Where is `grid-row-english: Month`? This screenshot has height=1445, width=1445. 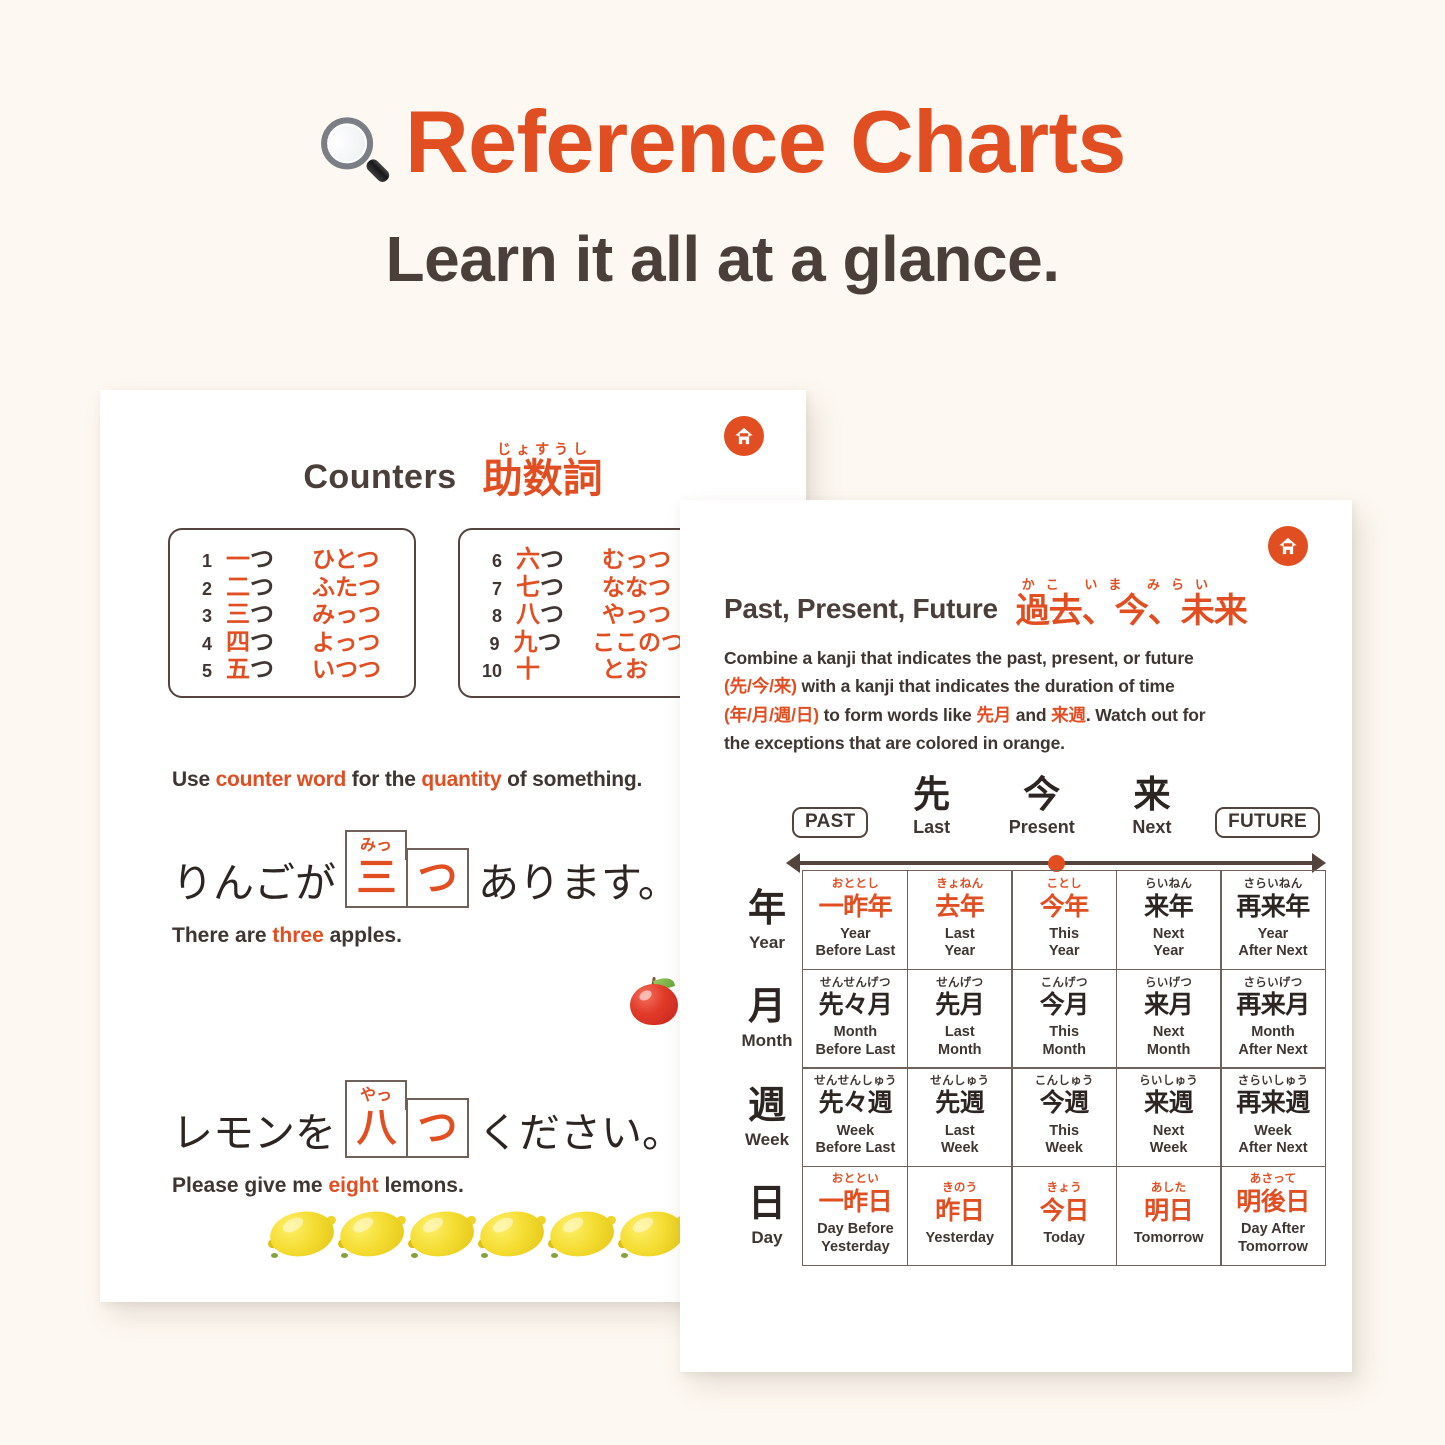
grid-row-english: Month is located at coordinates (767, 1041).